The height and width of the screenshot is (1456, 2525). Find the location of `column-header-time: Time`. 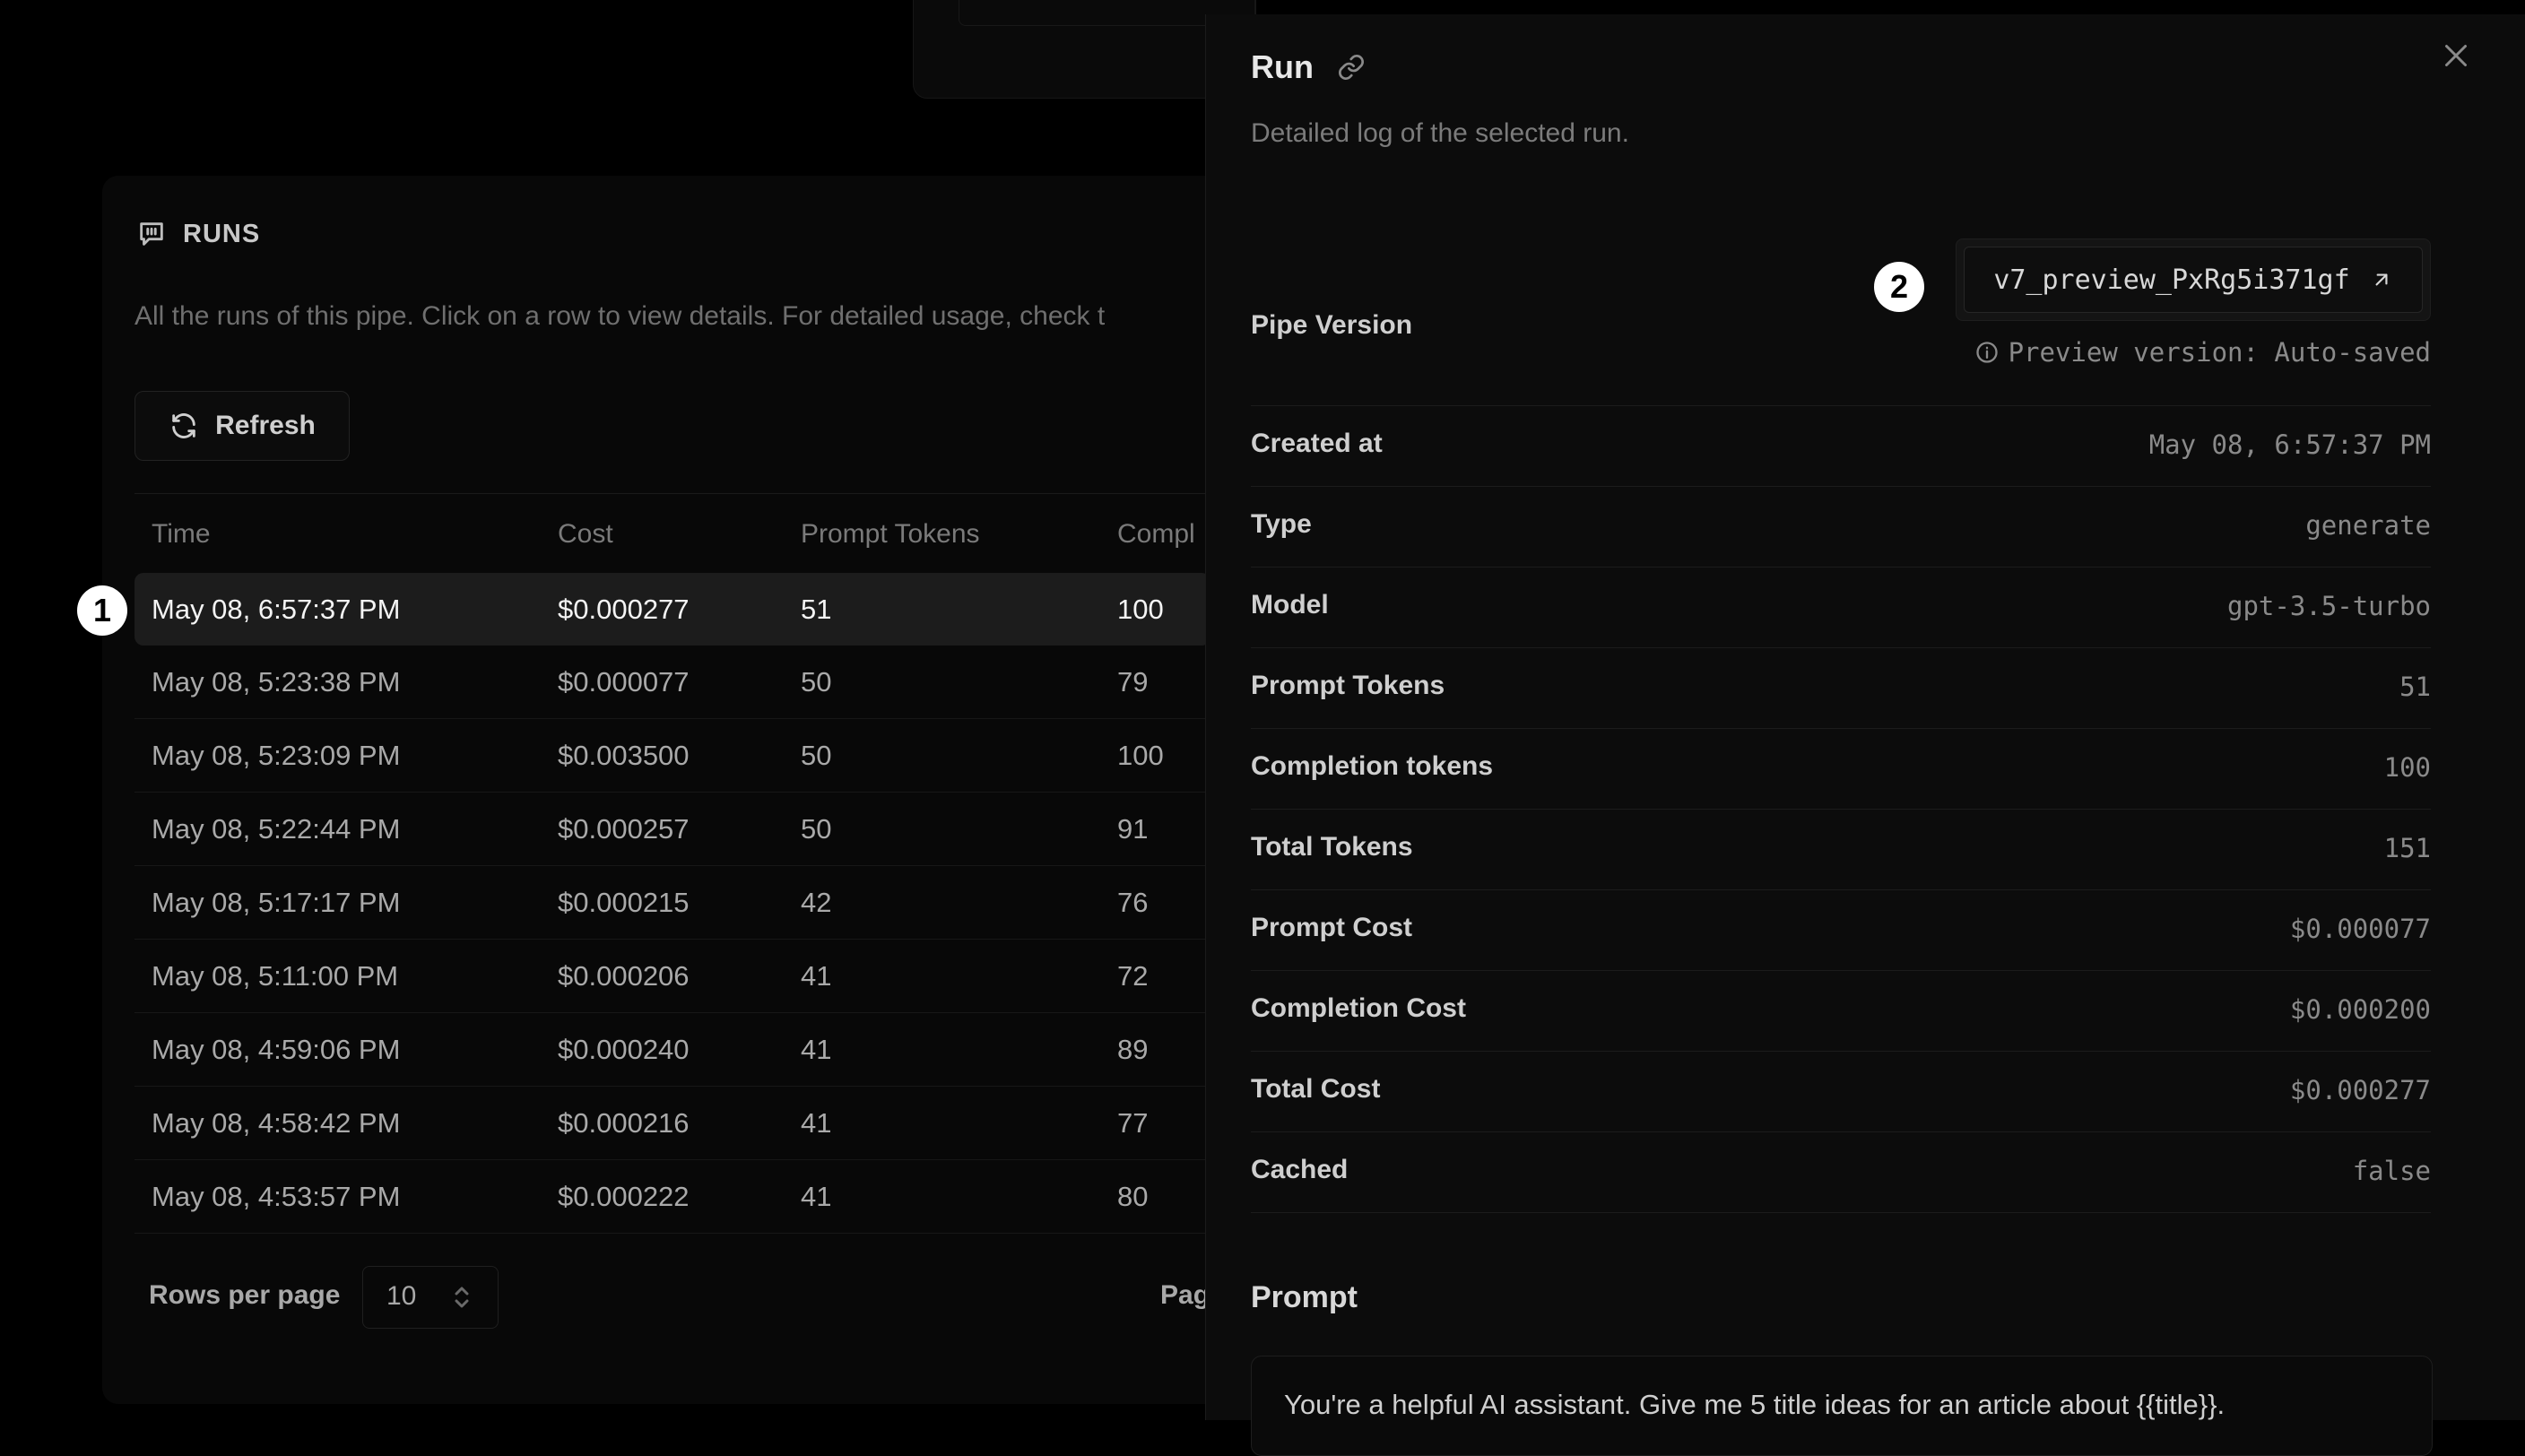

column-header-time: Time is located at coordinates (181, 534).